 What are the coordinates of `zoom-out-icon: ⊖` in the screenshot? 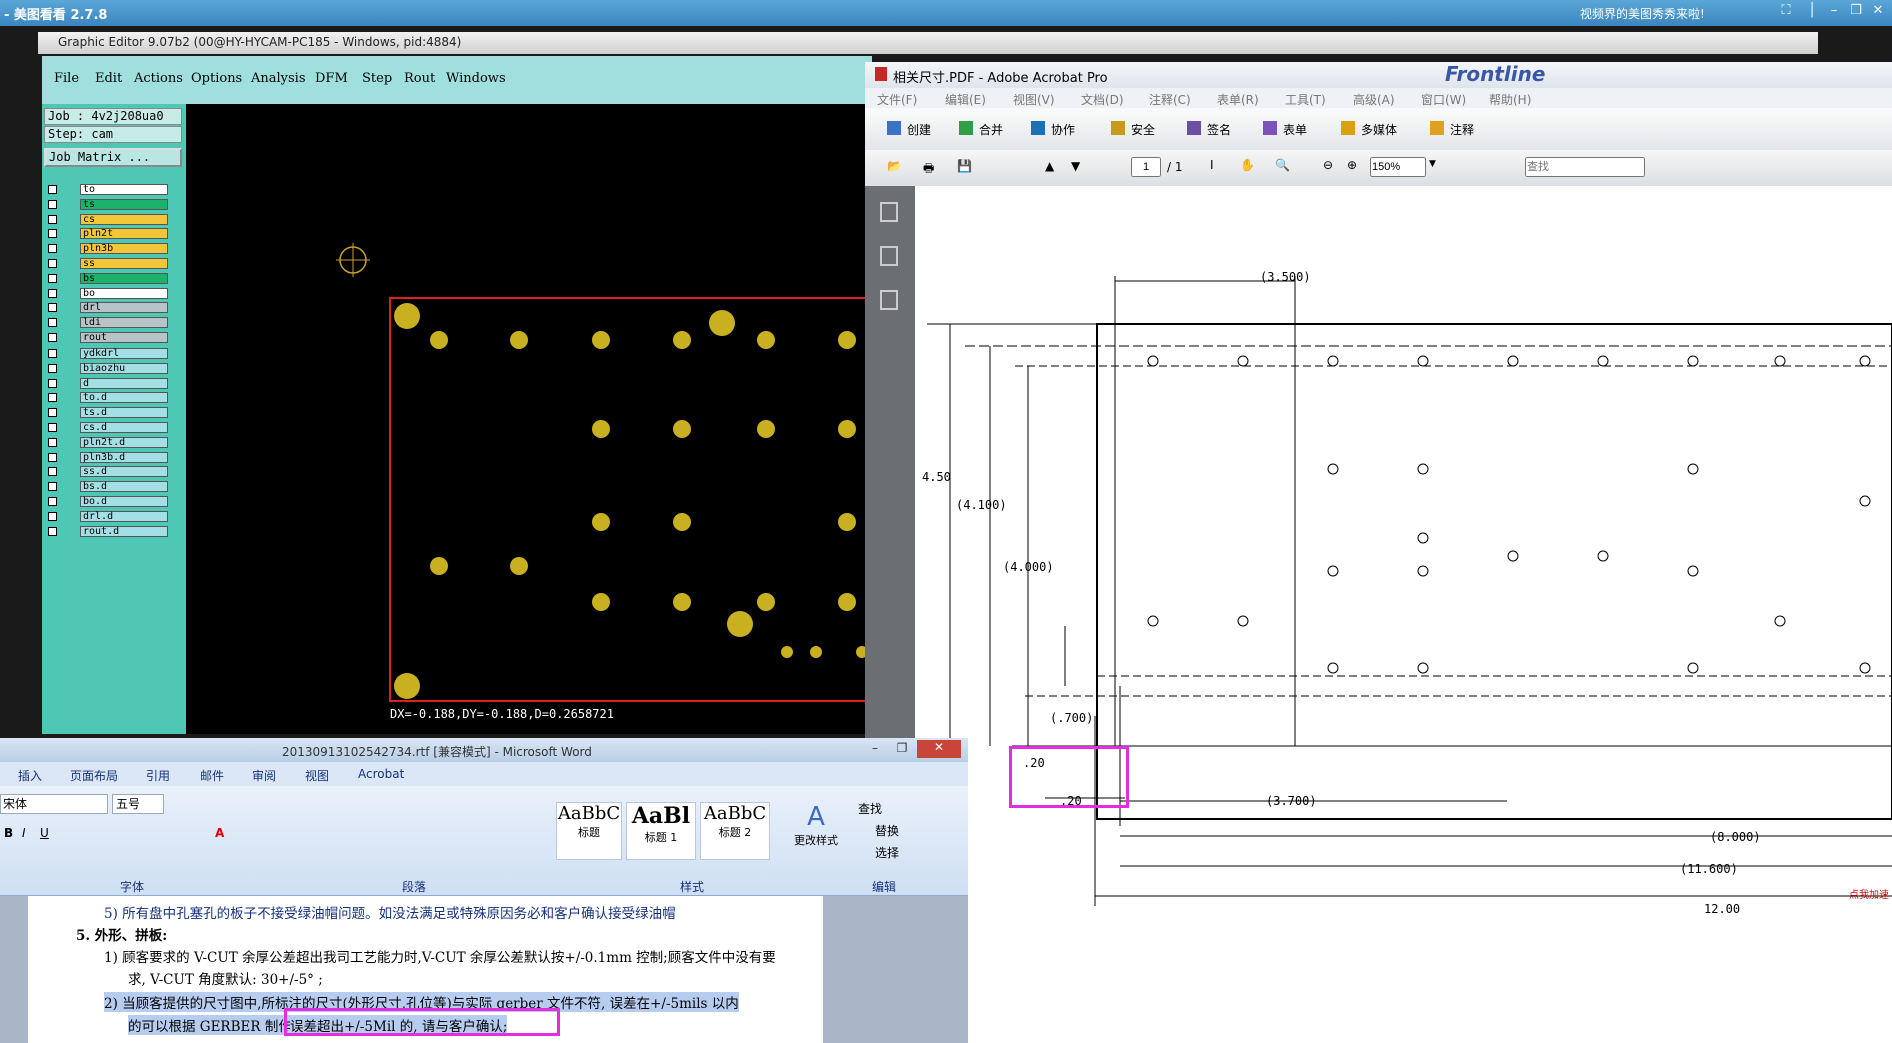 It's located at (1328, 165).